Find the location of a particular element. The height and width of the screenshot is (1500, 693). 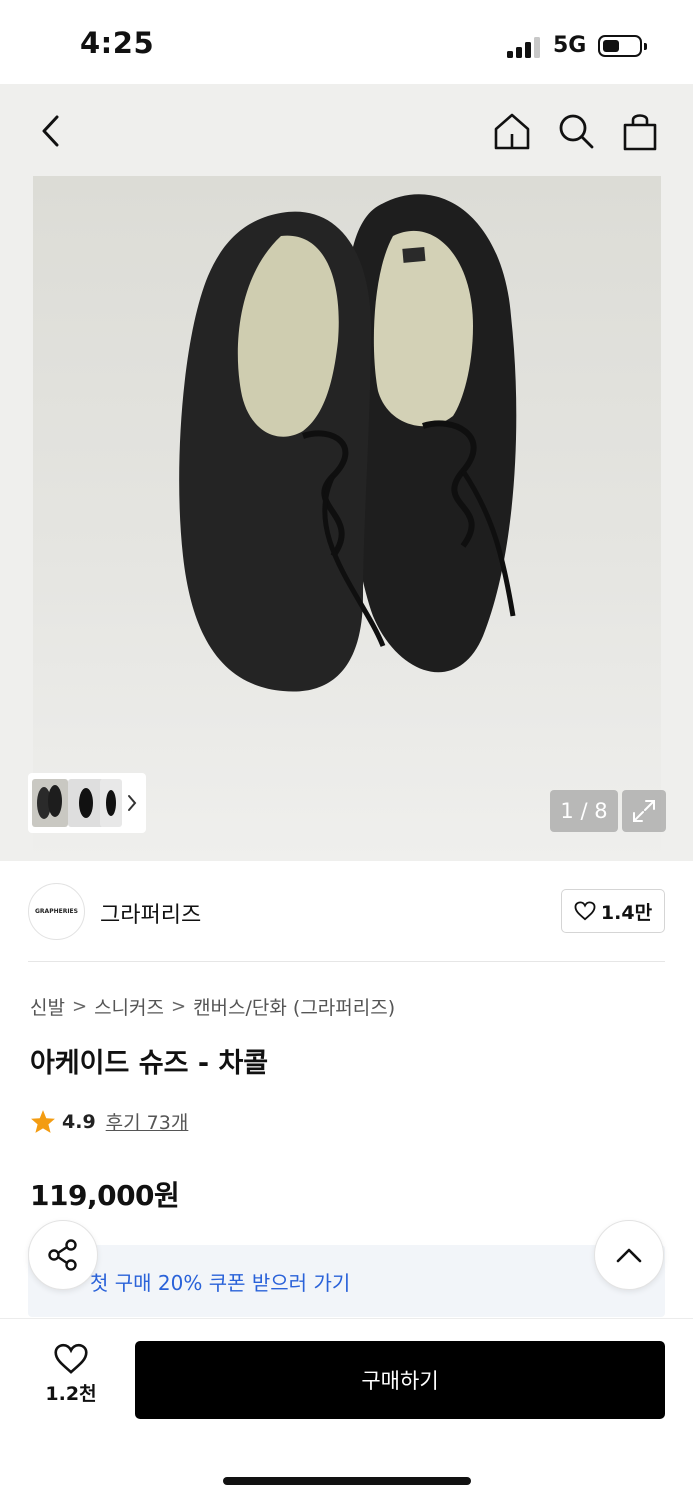

search-button is located at coordinates (576, 131).